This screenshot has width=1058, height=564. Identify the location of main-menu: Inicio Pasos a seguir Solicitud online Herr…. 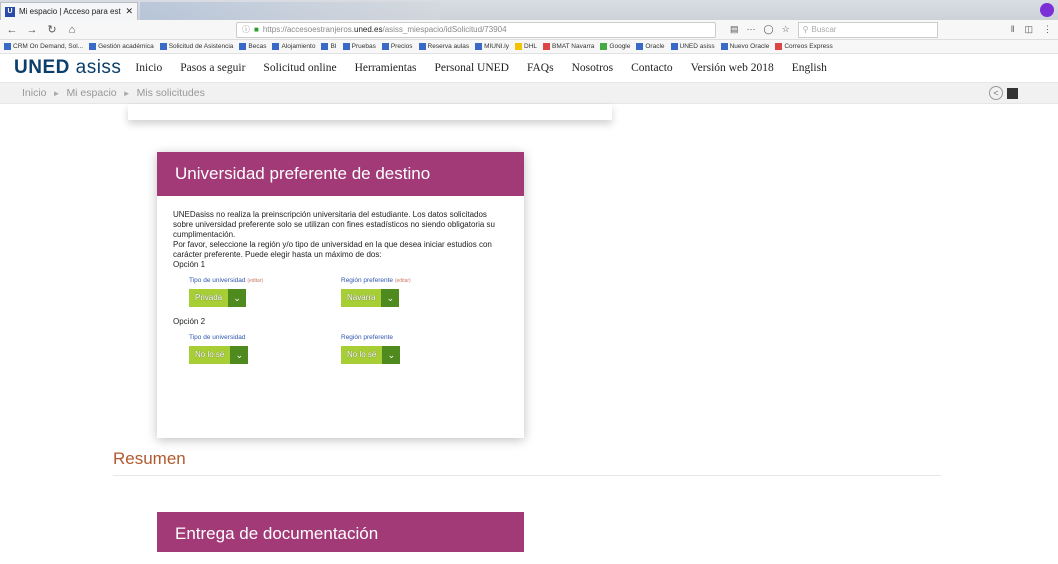
(480, 68).